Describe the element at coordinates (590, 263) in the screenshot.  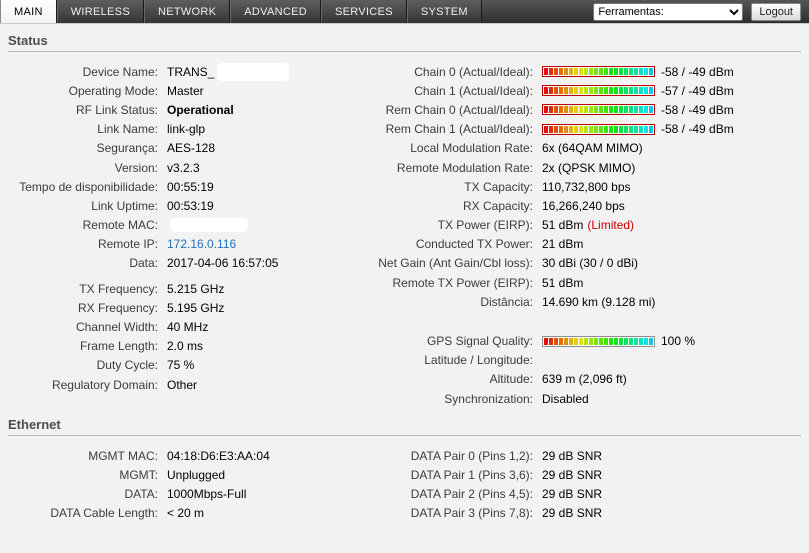
I see `field-value: 30 dBi (30 / 0 dBi)` at that location.